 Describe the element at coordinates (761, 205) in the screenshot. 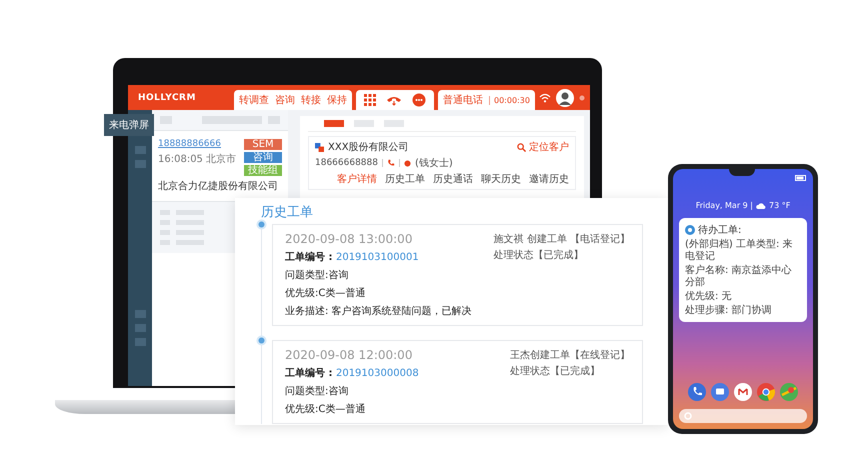

I see `cloud-icon` at that location.